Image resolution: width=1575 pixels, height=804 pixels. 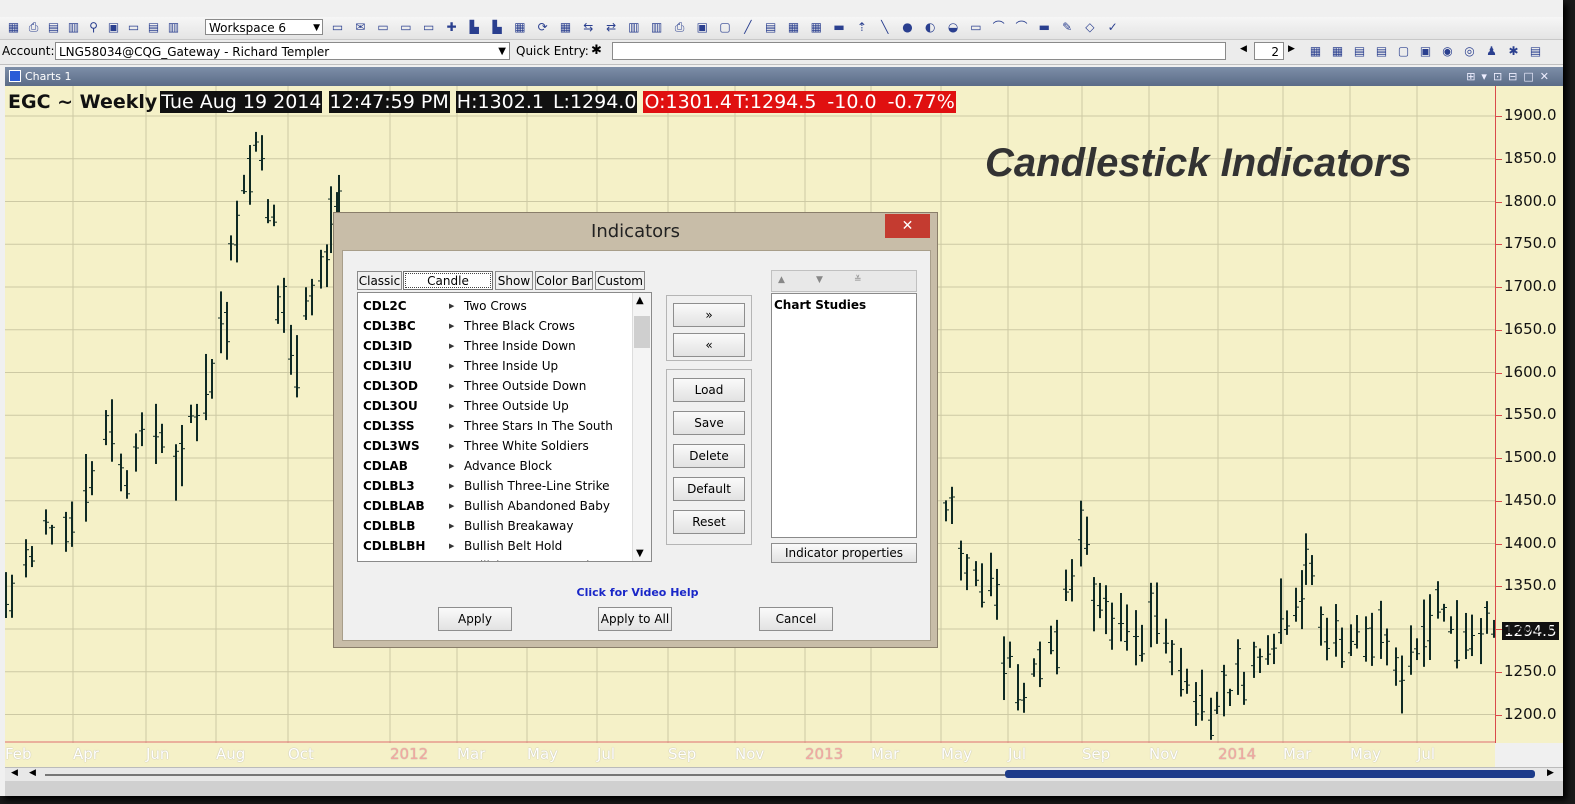 What do you see at coordinates (709, 345) in the screenshot?
I see `remove-indicator-button: «` at bounding box center [709, 345].